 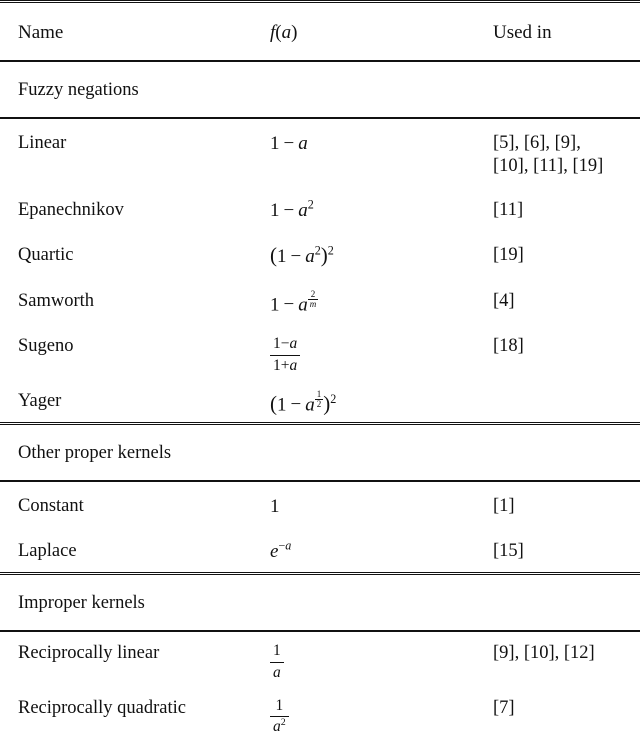 I want to click on row-formula: (1− a2)2, so click(x=369, y=254).